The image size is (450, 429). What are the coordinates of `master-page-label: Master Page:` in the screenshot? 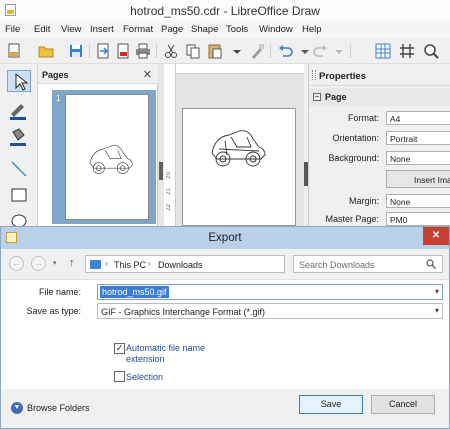 It's located at (352, 219).